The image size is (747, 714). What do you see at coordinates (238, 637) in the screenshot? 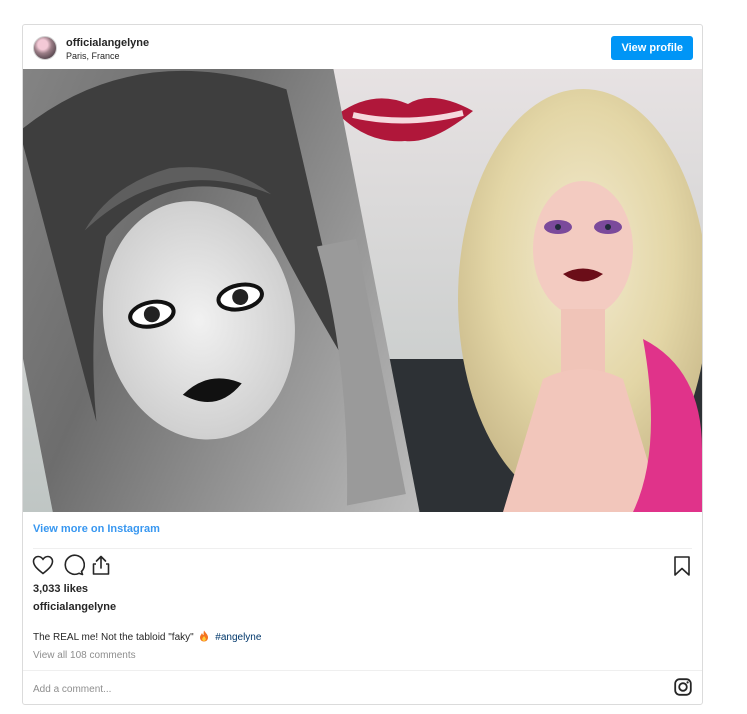
I see `hashtag-link: #angelyne` at bounding box center [238, 637].